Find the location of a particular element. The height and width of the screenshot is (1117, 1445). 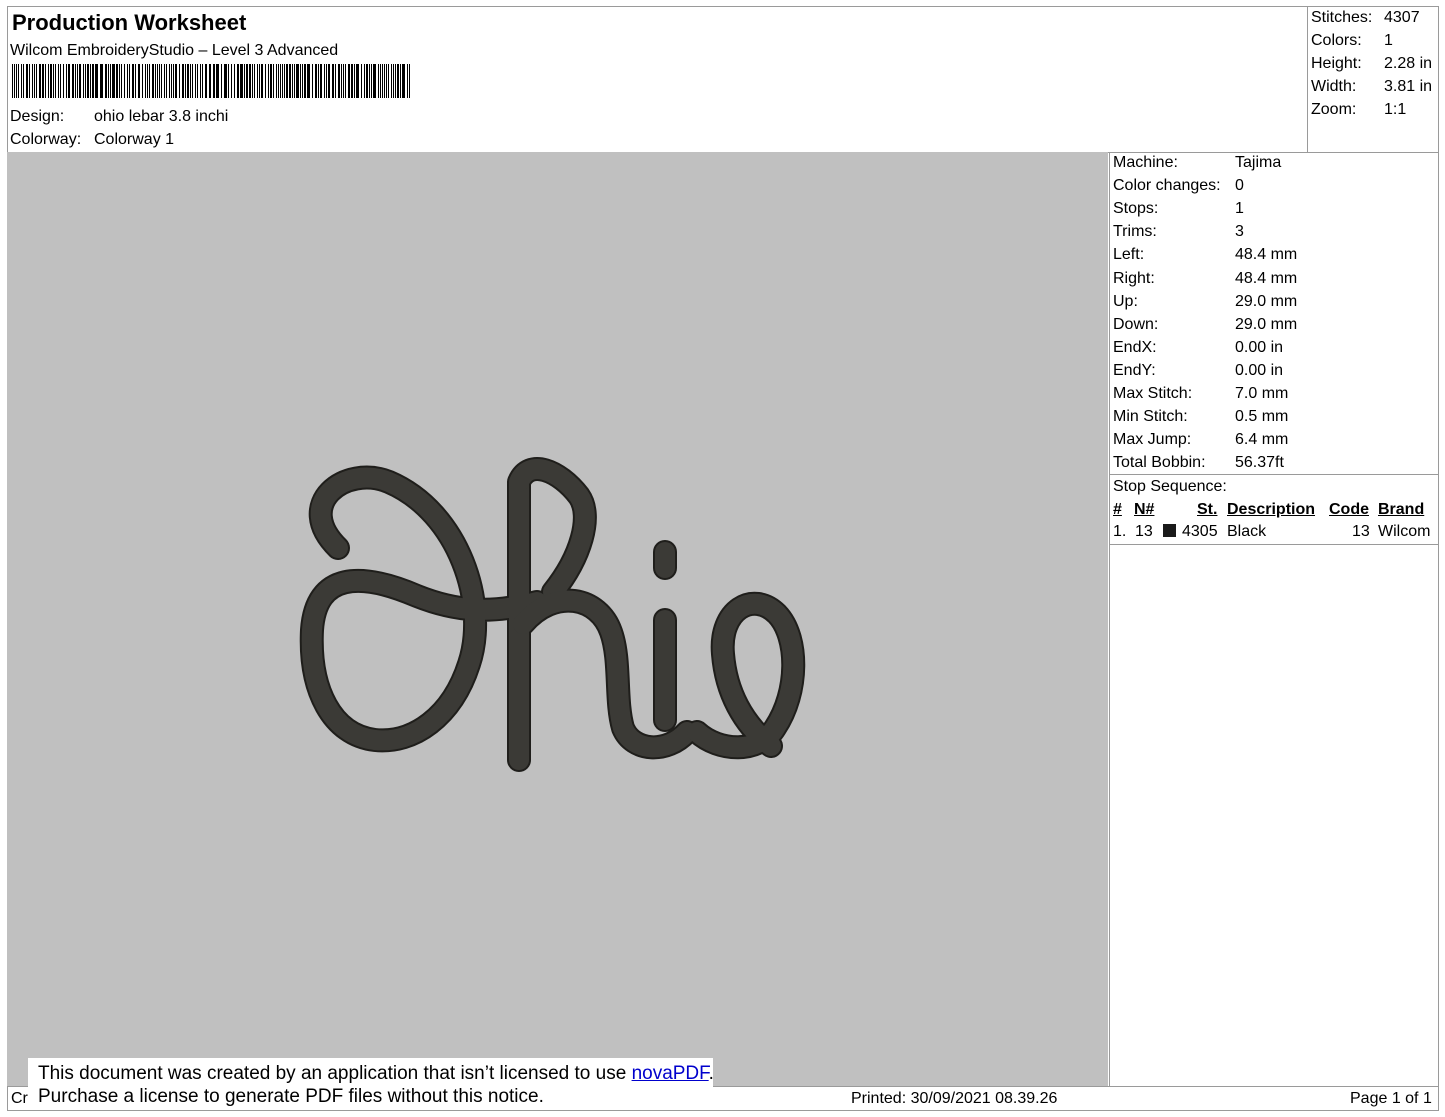

summary-label: Width: is located at coordinates (1334, 86).